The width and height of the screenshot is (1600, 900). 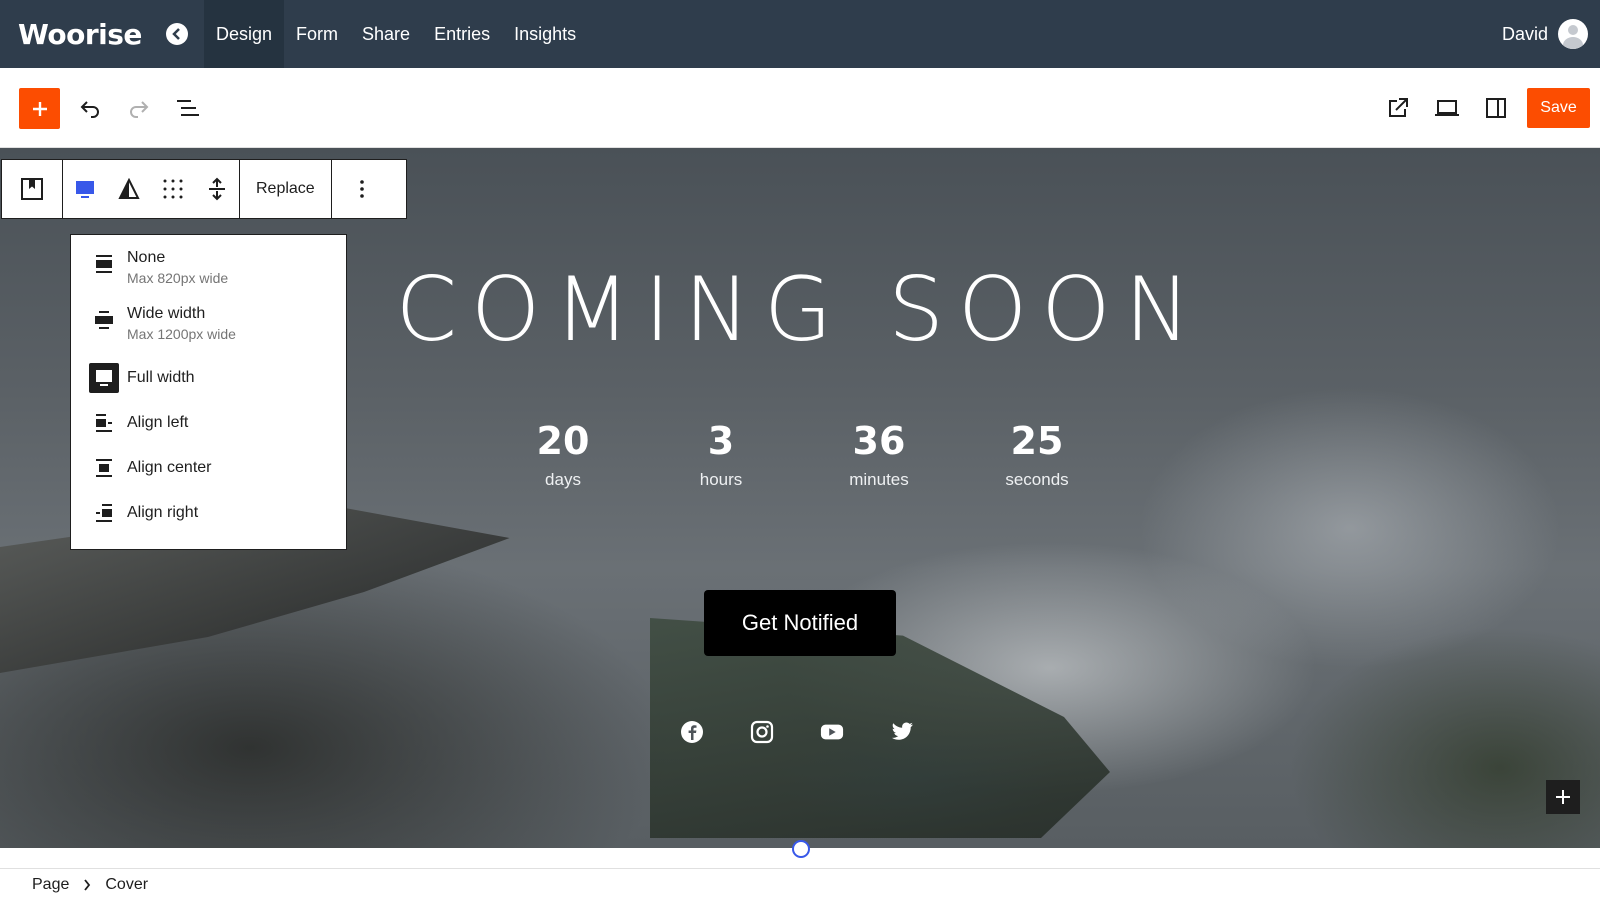 I want to click on add-block-button, so click(x=39, y=108).